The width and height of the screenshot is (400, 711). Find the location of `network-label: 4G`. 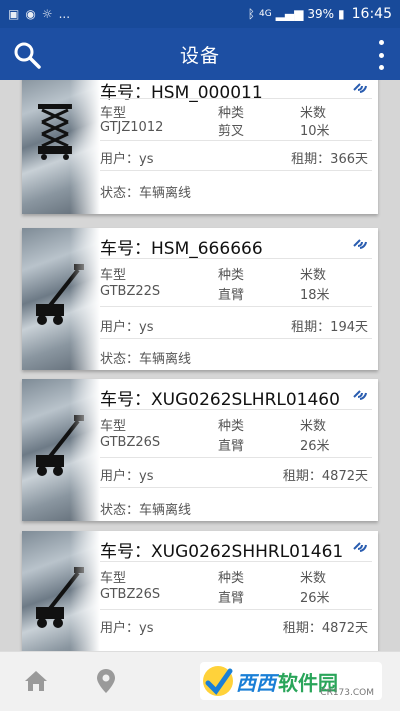

network-label: 4G is located at coordinates (265, 14).